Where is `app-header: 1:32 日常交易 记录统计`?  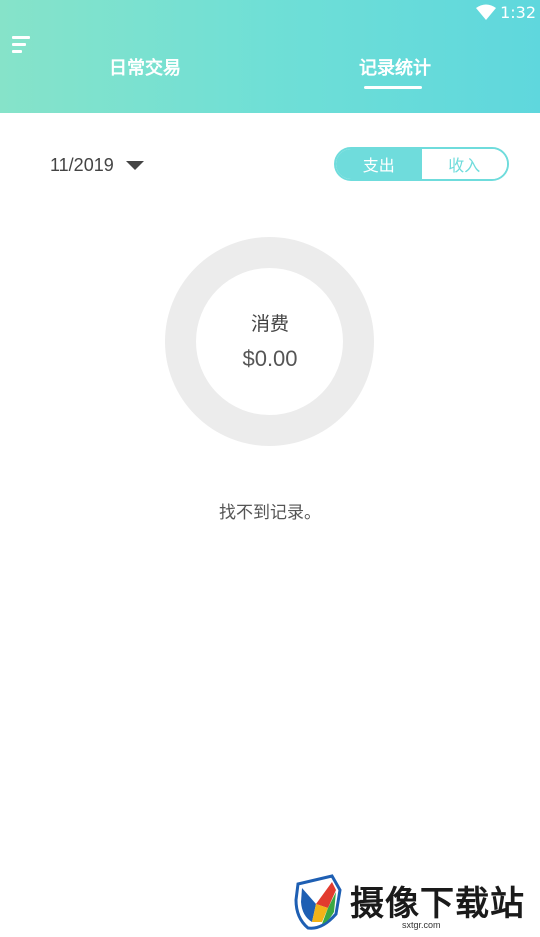 app-header: 1:32 日常交易 记录统计 is located at coordinates (270, 56).